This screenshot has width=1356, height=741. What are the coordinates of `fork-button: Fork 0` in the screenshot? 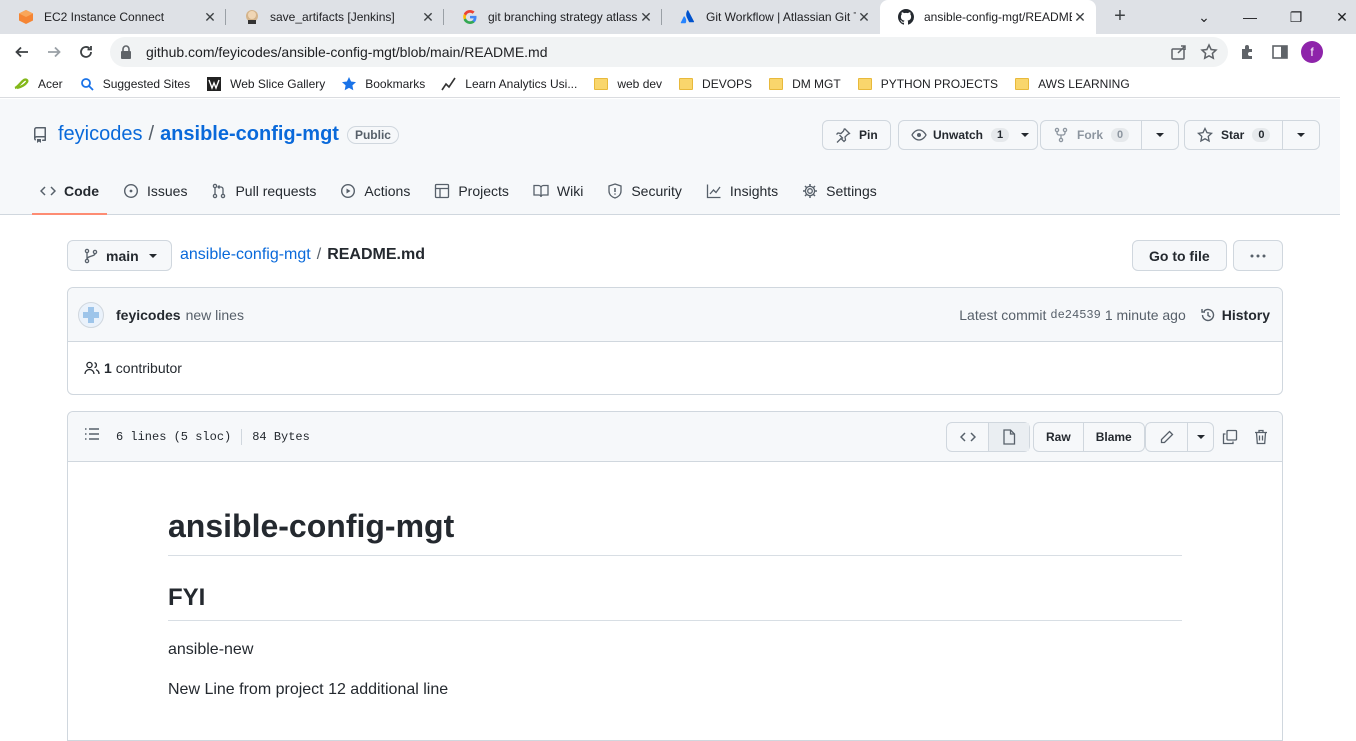 It's located at (1110, 135).